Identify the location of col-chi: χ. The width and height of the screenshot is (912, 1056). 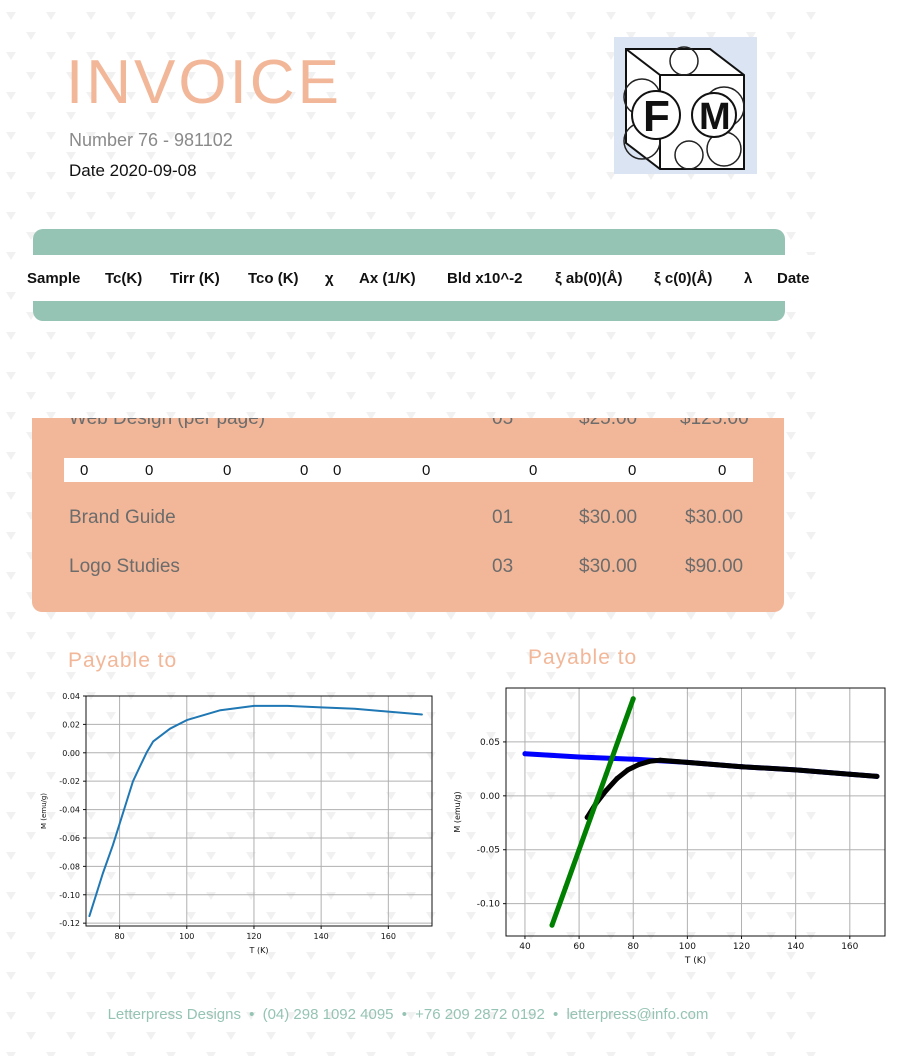
(329, 278).